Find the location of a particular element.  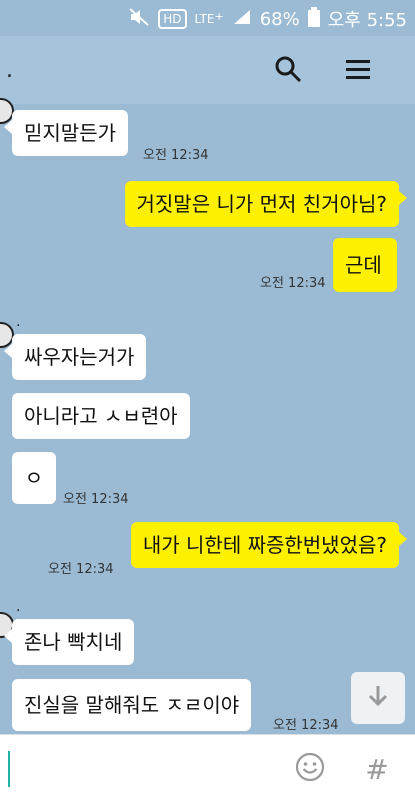

hashtag-icon: # is located at coordinates (377, 769).